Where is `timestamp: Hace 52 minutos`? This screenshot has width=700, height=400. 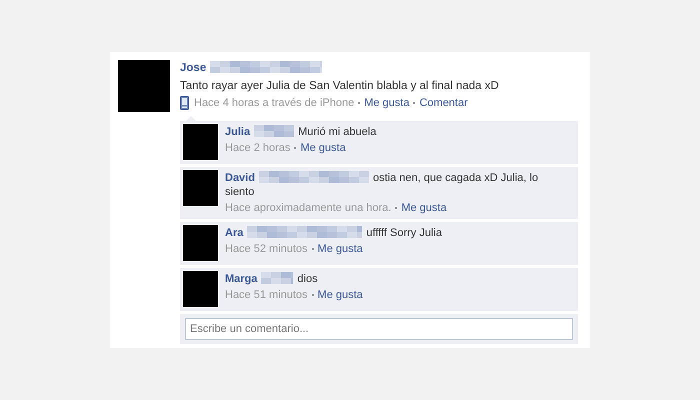 timestamp: Hace 52 minutos is located at coordinates (266, 249).